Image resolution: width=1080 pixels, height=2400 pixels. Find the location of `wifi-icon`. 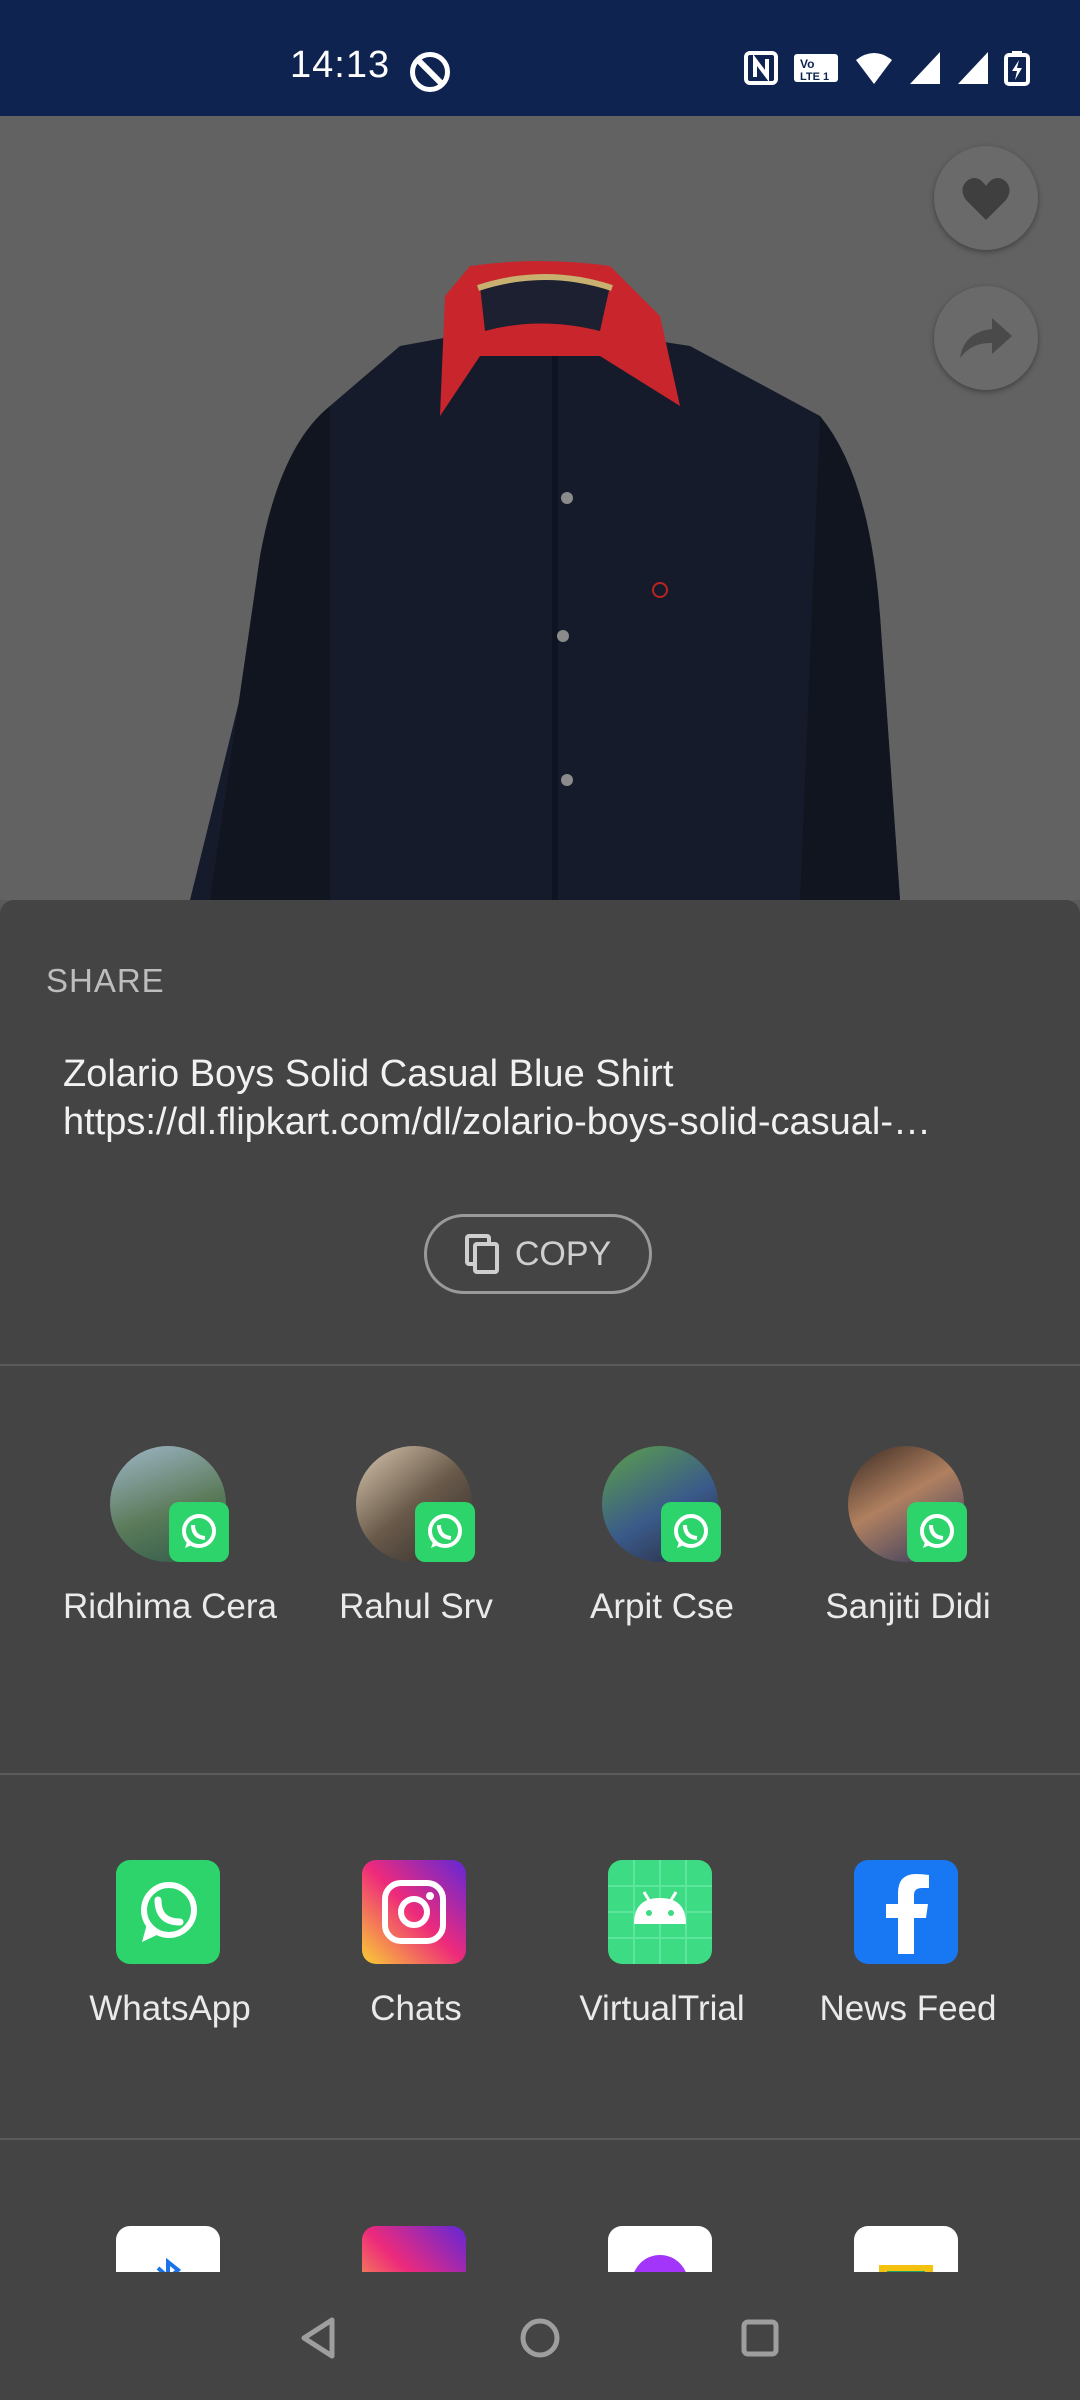

wifi-icon is located at coordinates (874, 68).